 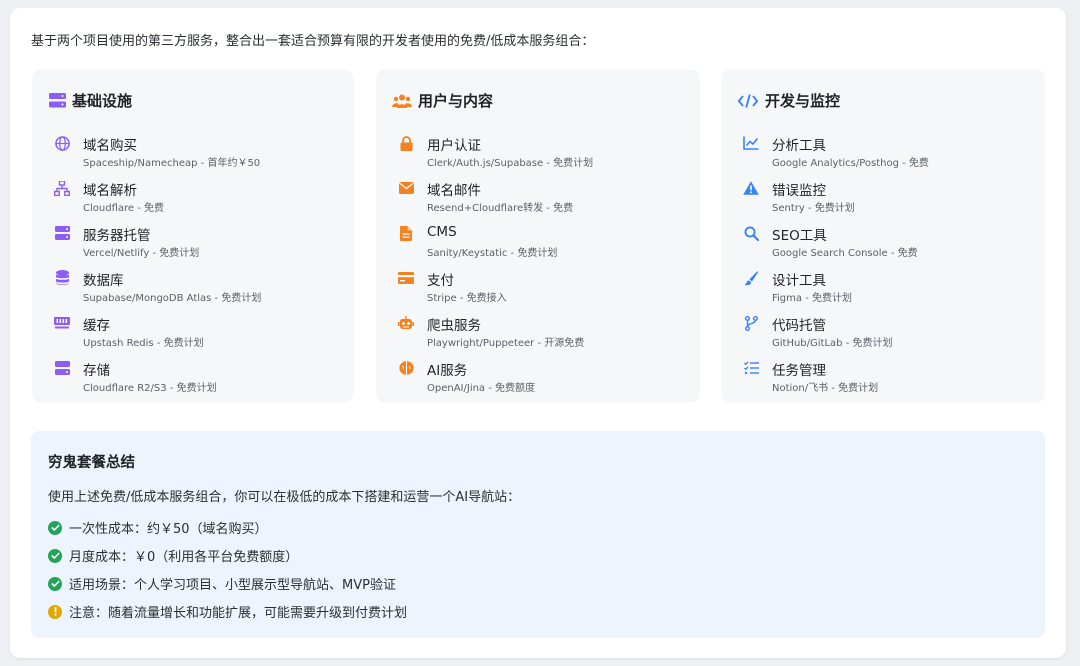 What do you see at coordinates (96, 371) in the screenshot?
I see `service-title: 存储` at bounding box center [96, 371].